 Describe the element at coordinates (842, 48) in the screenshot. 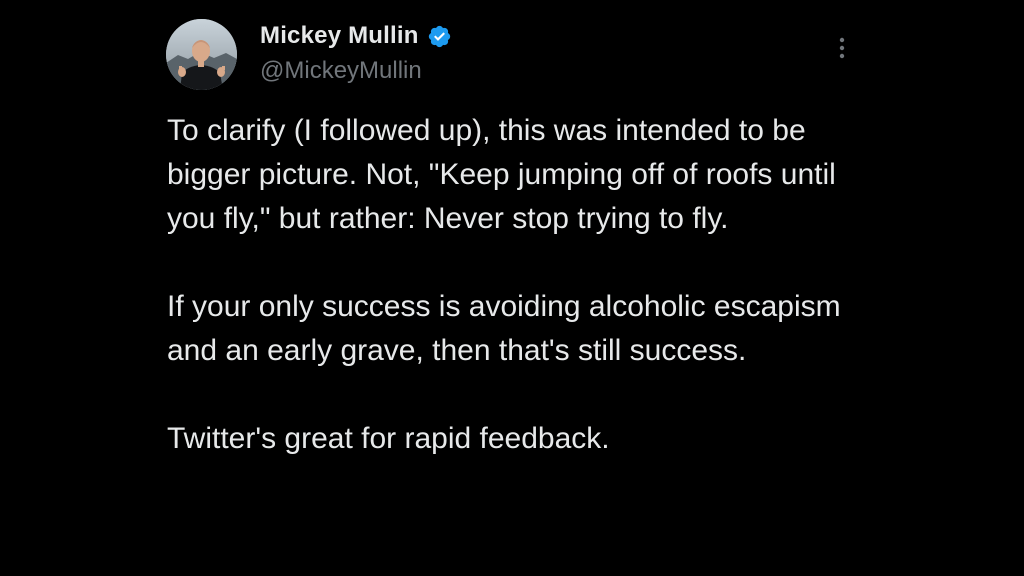

I see `more-options-icon` at that location.